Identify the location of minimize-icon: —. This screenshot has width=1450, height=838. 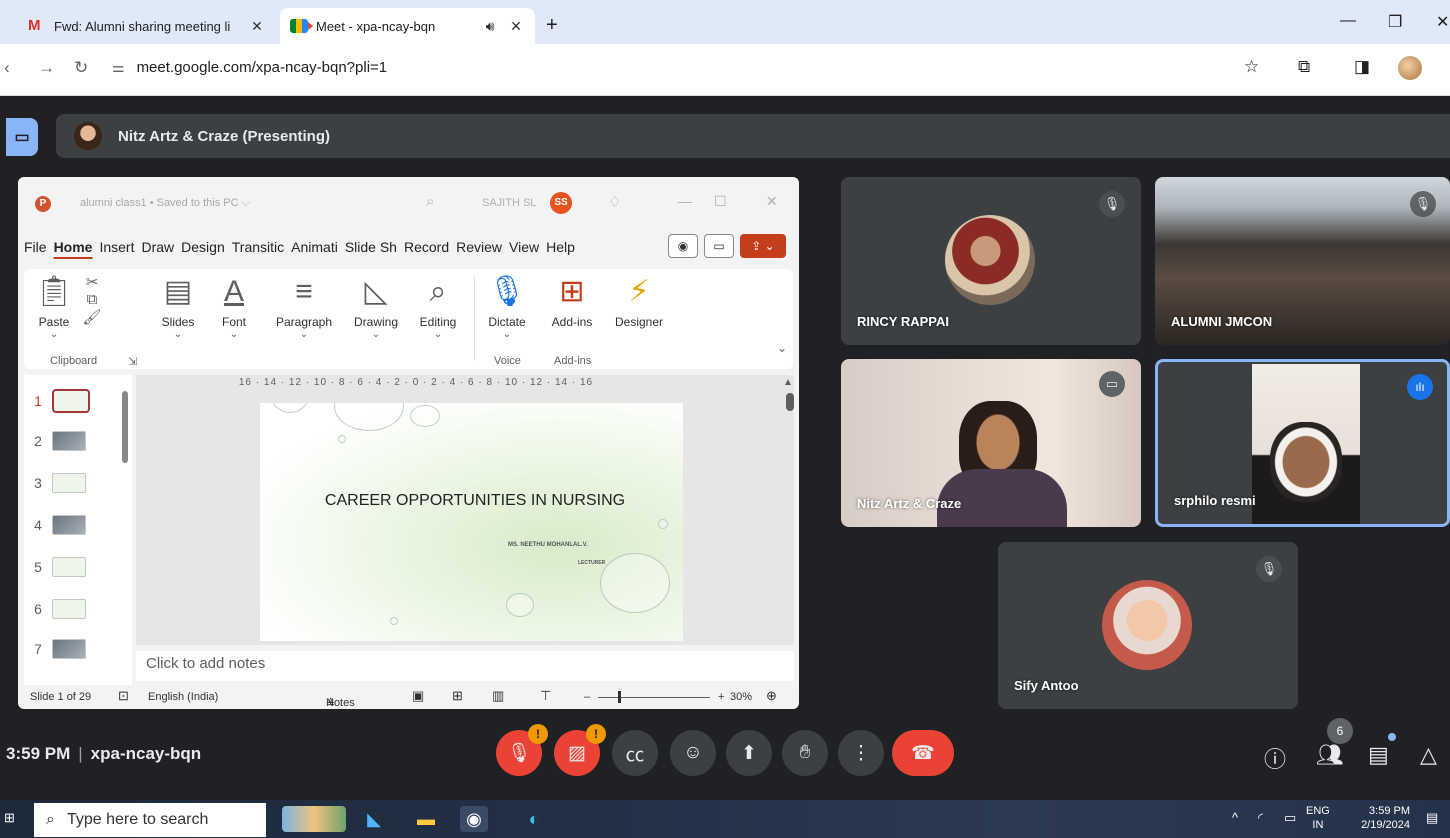
(1348, 21).